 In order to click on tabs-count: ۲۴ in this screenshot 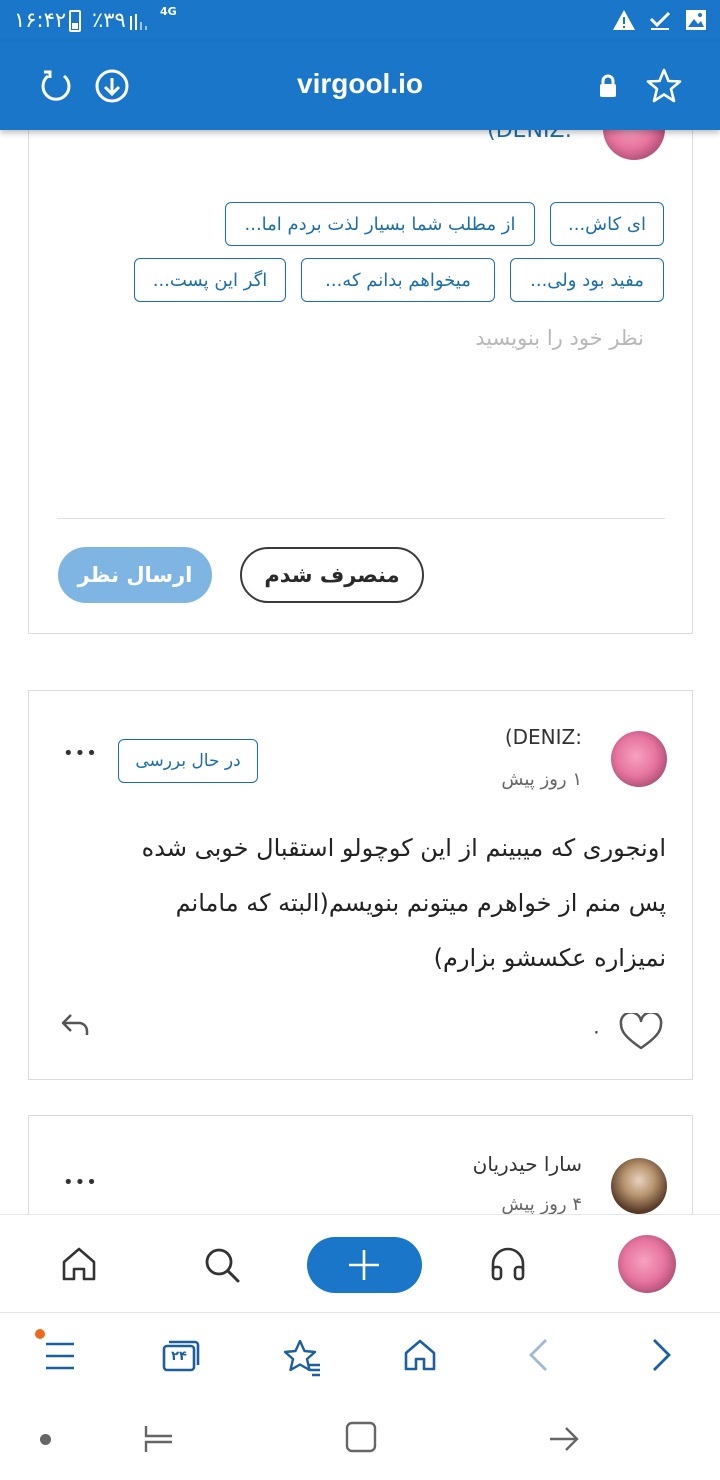, I will do `click(179, 1356)`.